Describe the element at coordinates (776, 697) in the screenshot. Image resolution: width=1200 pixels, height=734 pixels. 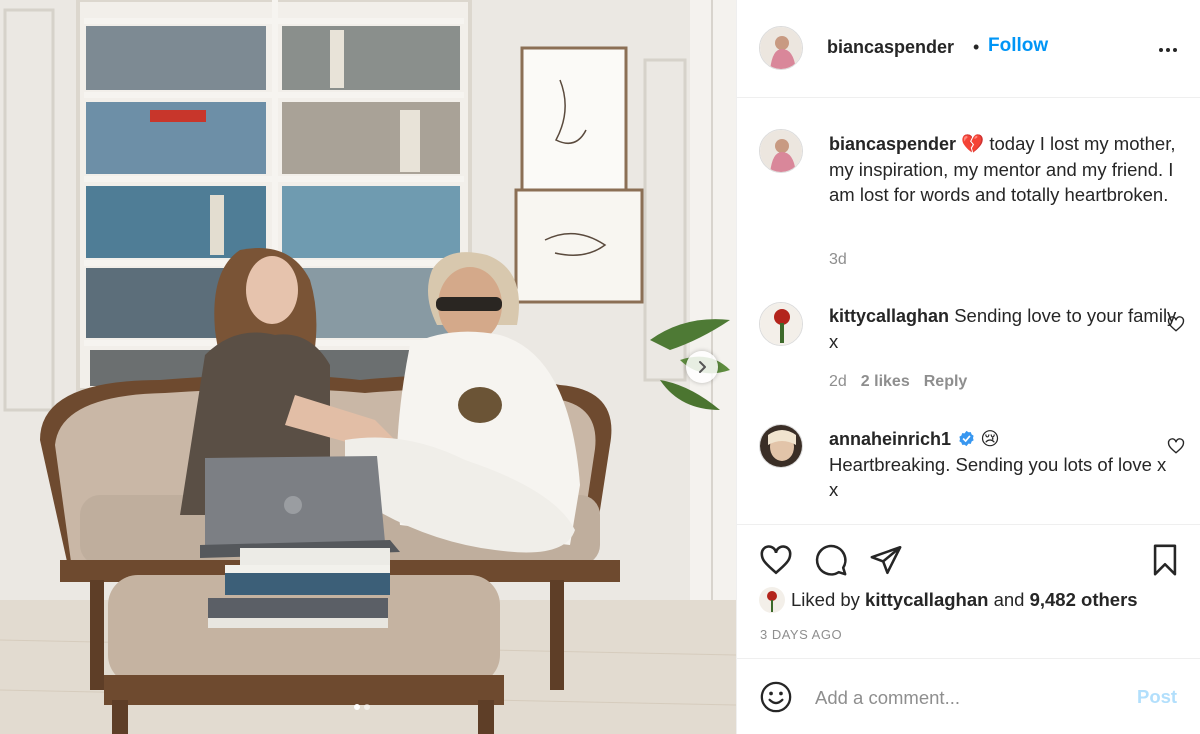
I see `emoji-smiley-icon` at that location.